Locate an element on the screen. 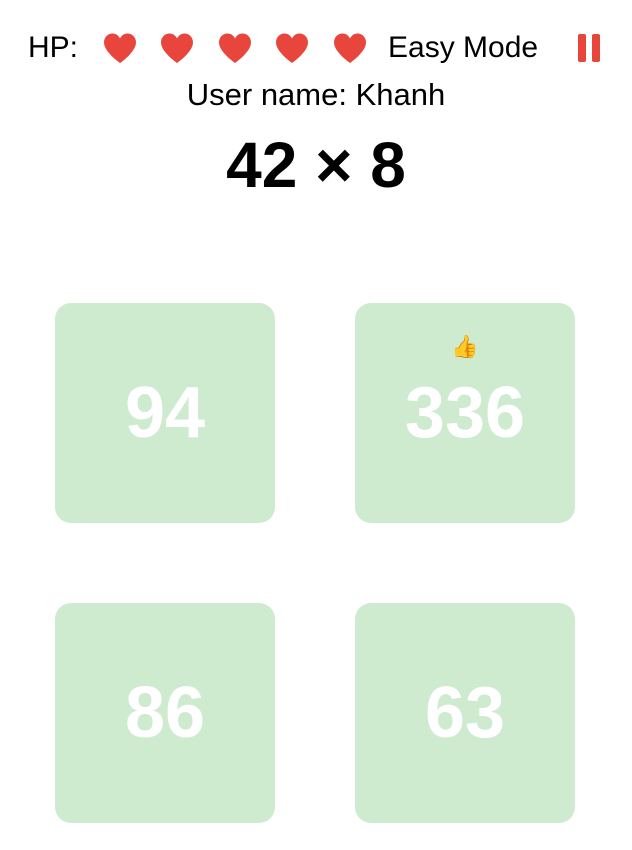 This screenshot has width=632, height=850. answer-value: 336 is located at coordinates (465, 413).